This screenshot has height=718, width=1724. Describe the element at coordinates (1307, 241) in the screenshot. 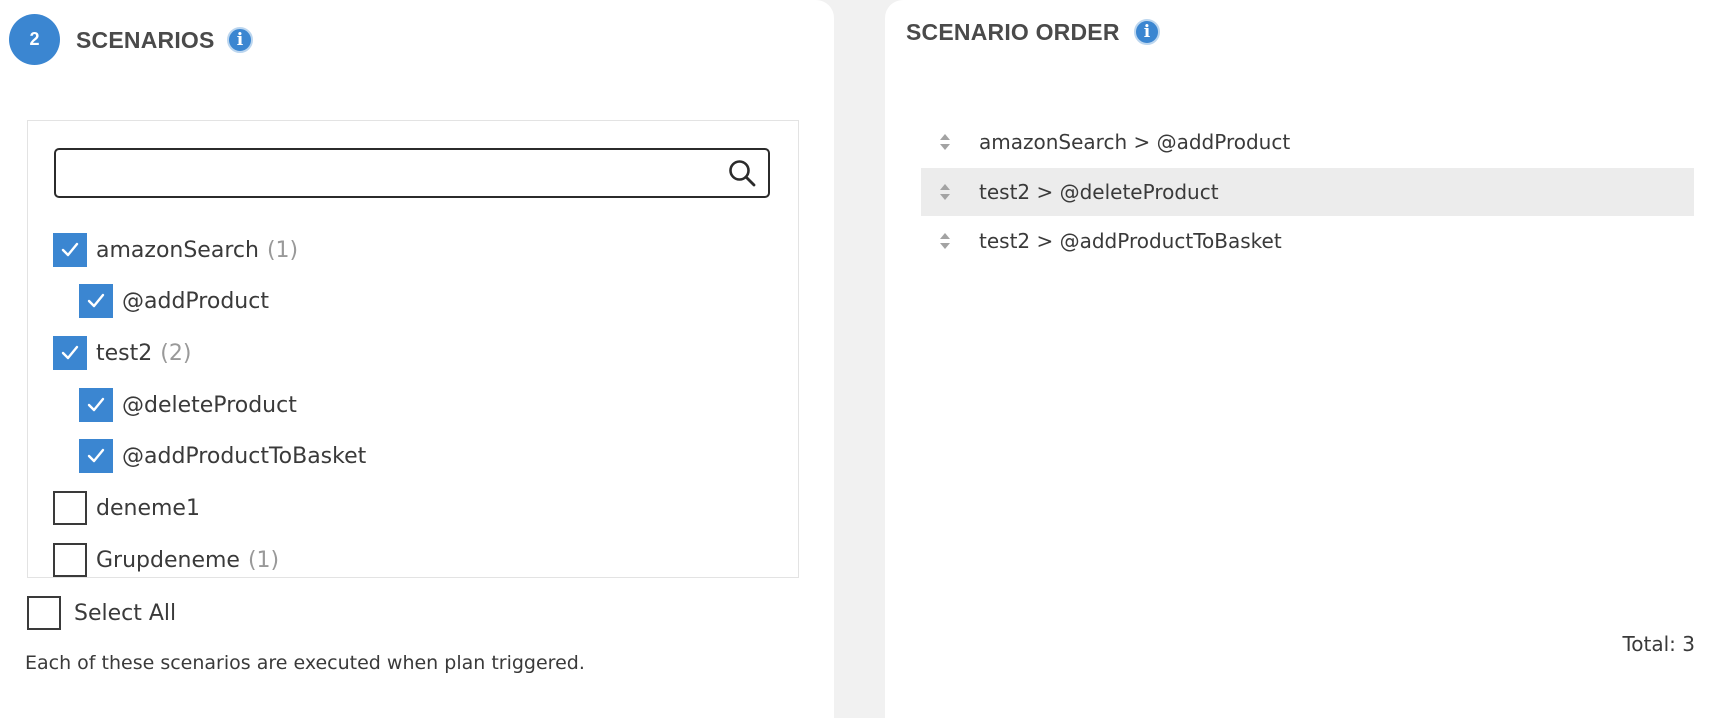

I see `order-row: test2 > @addProductToBasket` at that location.